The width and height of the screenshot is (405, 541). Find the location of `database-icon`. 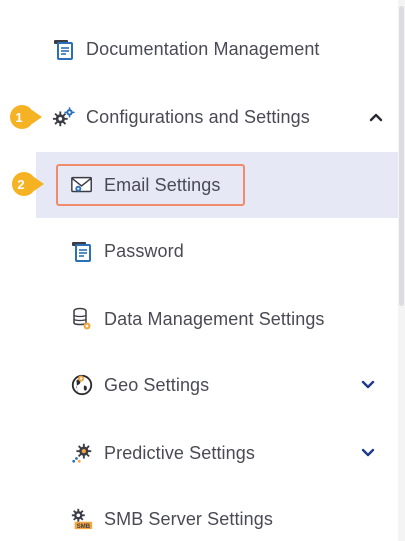

database-icon is located at coordinates (82, 319).